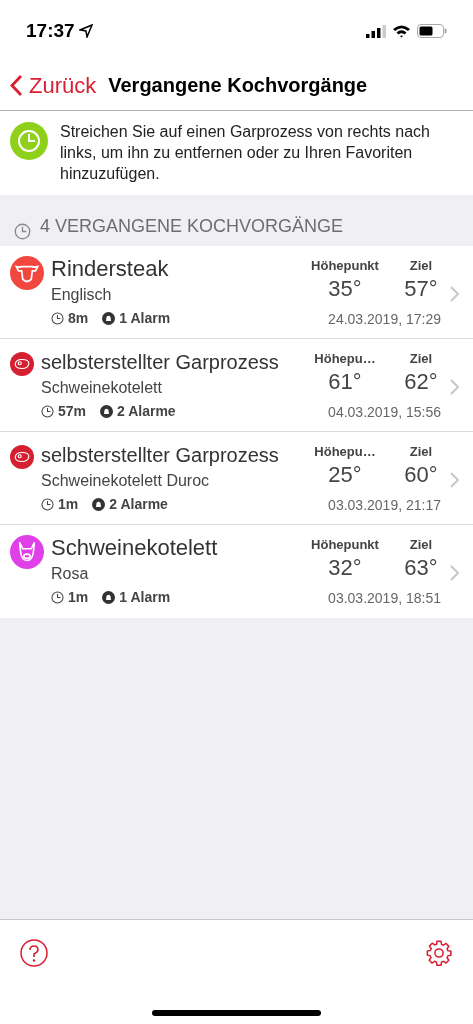 The height and width of the screenshot is (1024, 473). I want to click on wifi-icon, so click(401, 31).